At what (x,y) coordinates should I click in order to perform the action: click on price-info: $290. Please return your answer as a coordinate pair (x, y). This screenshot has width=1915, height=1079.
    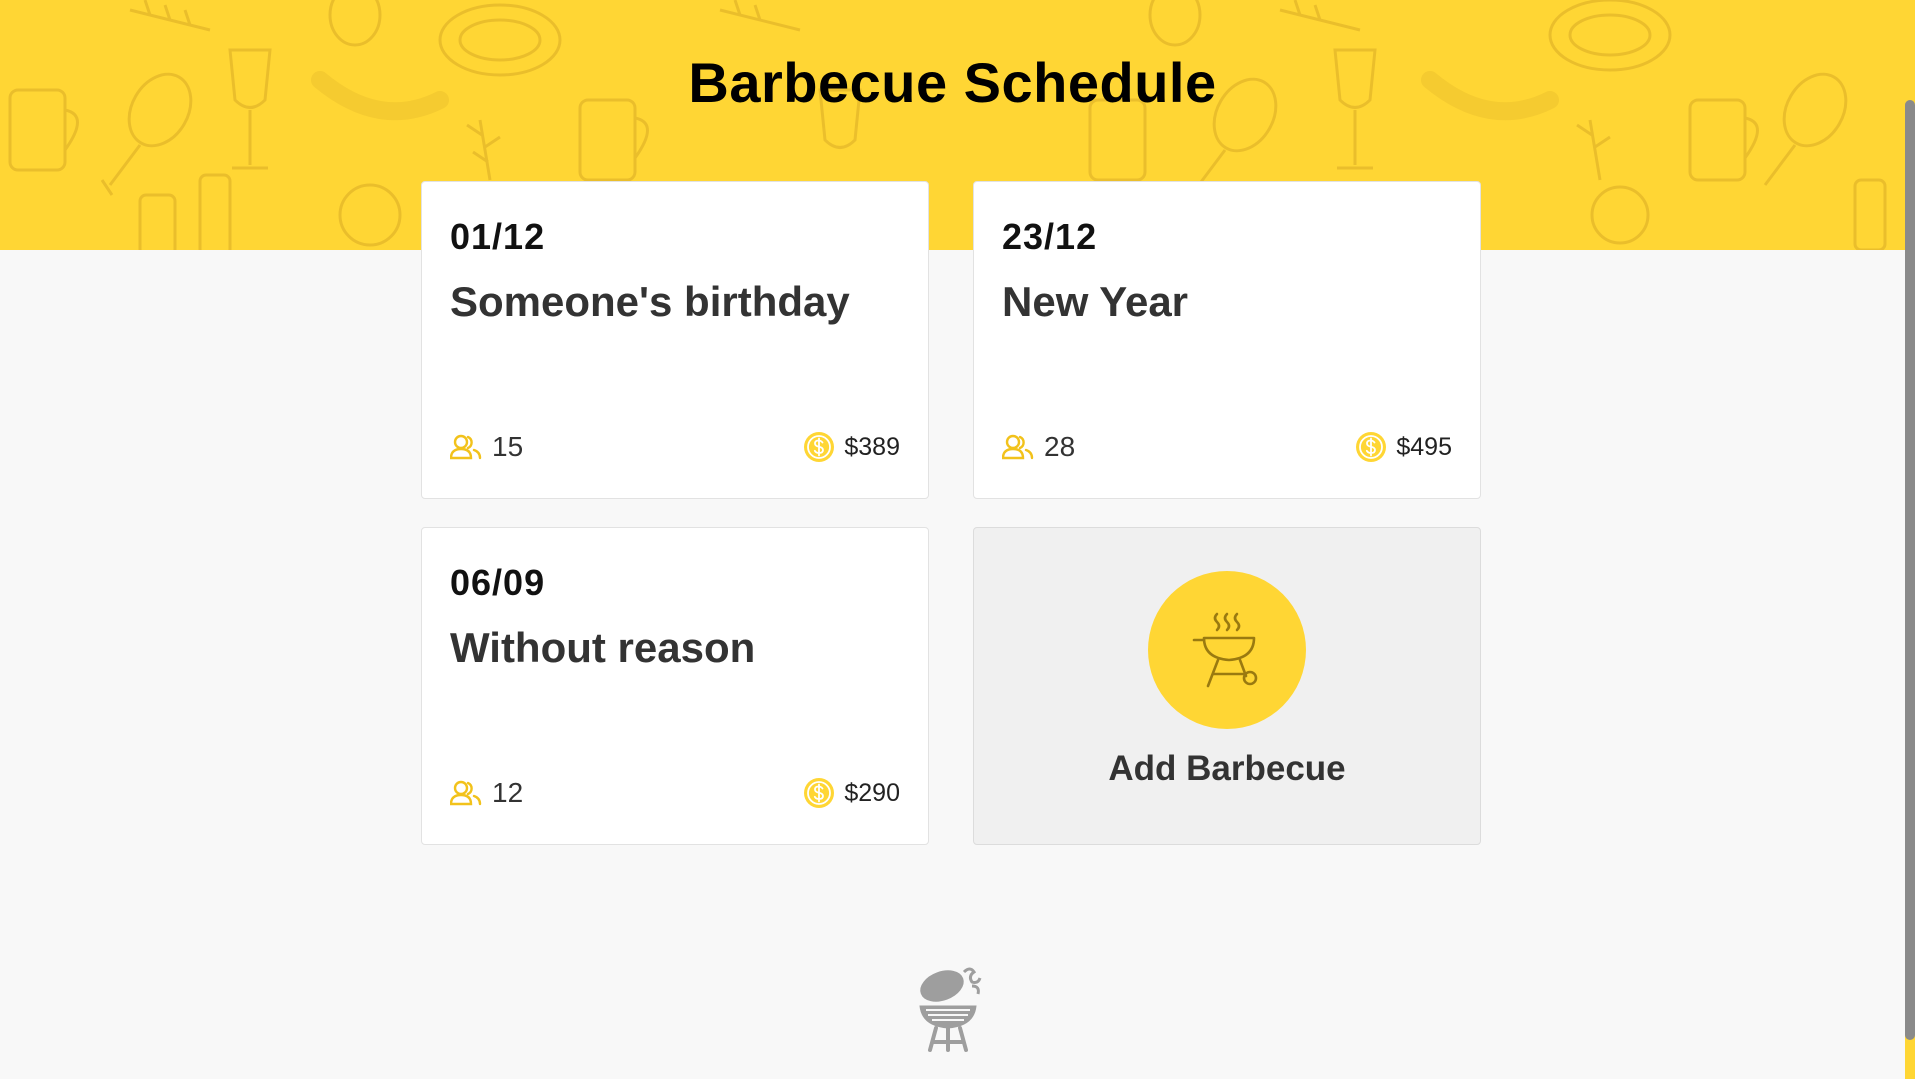
    Looking at the image, I should click on (852, 793).